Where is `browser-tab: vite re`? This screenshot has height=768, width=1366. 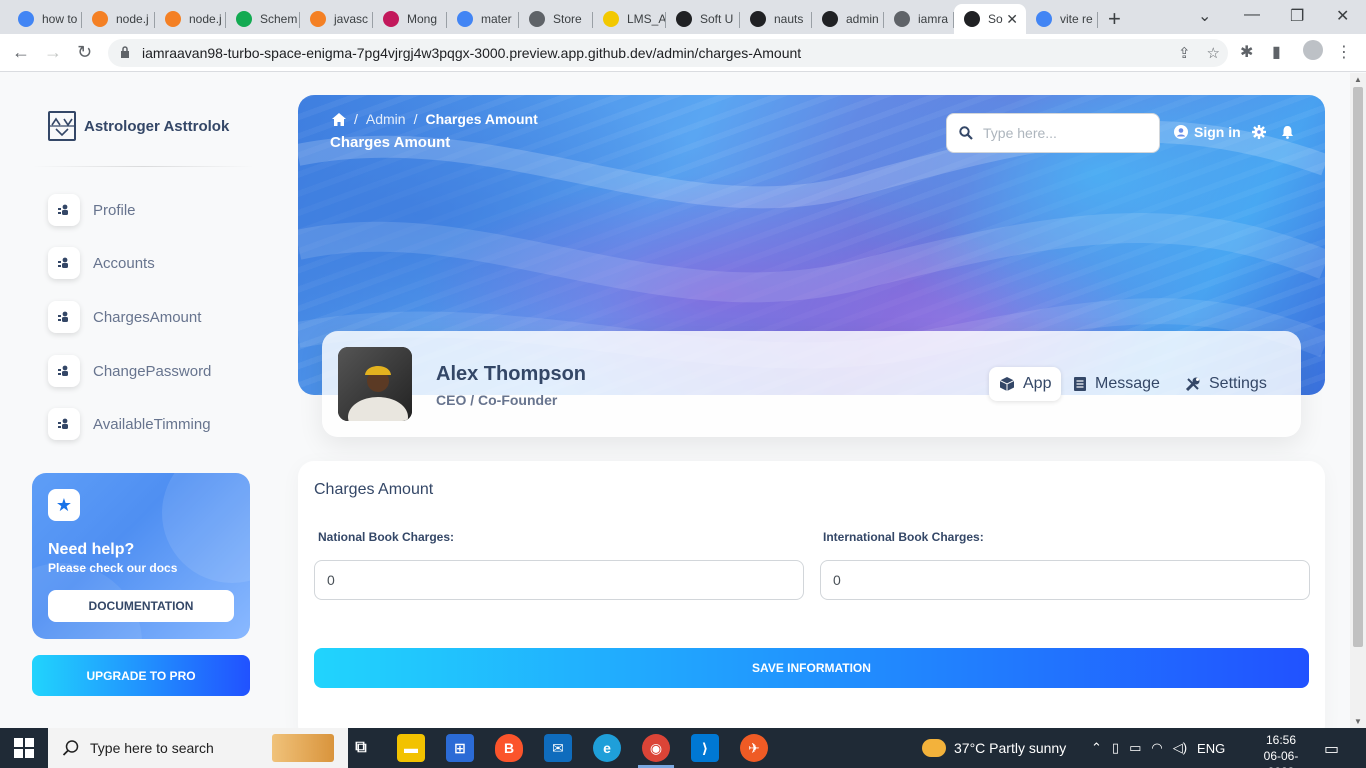
browser-tab: vite re is located at coordinates (1062, 19).